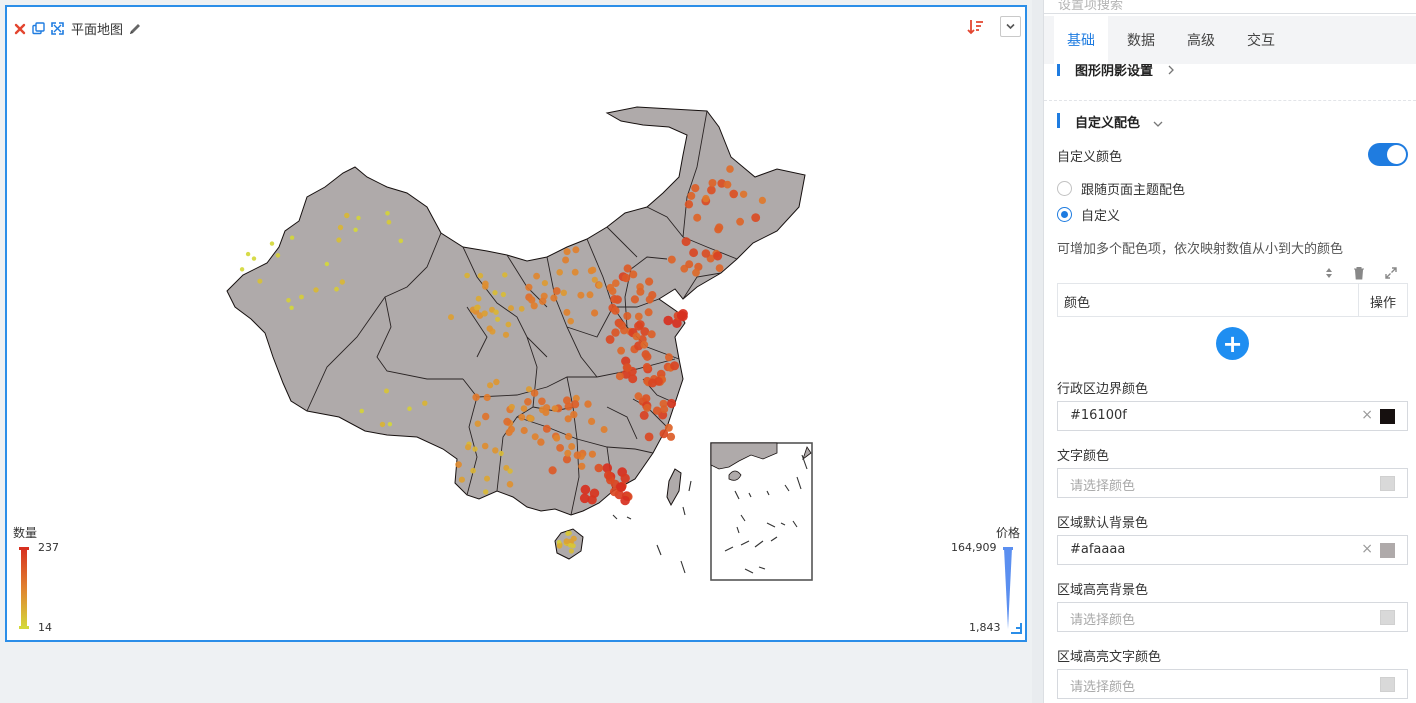 This screenshot has height=703, width=1416. I want to click on color-section-title: 自定义配色, so click(1107, 121).